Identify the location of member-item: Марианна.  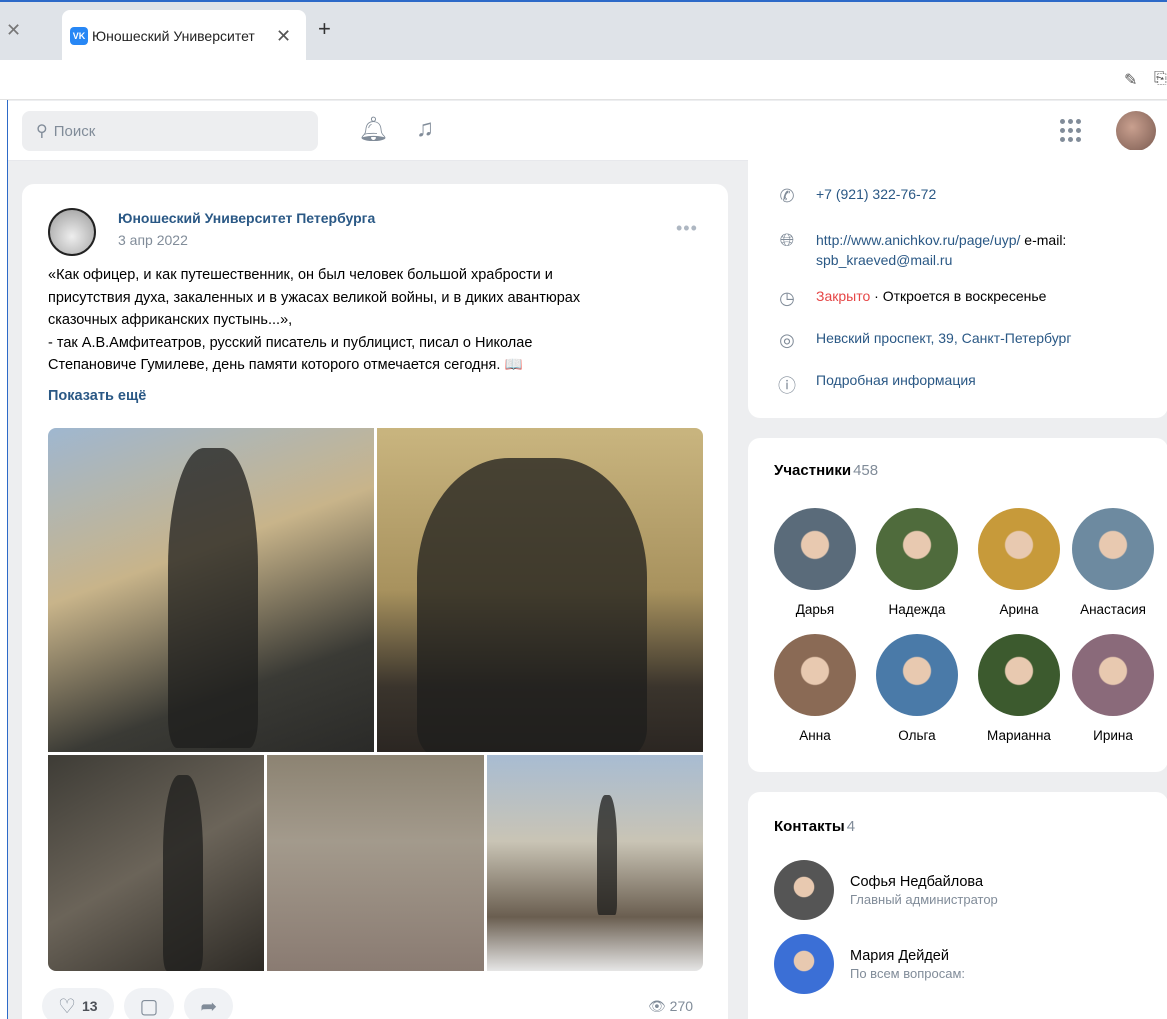
(1019, 688).